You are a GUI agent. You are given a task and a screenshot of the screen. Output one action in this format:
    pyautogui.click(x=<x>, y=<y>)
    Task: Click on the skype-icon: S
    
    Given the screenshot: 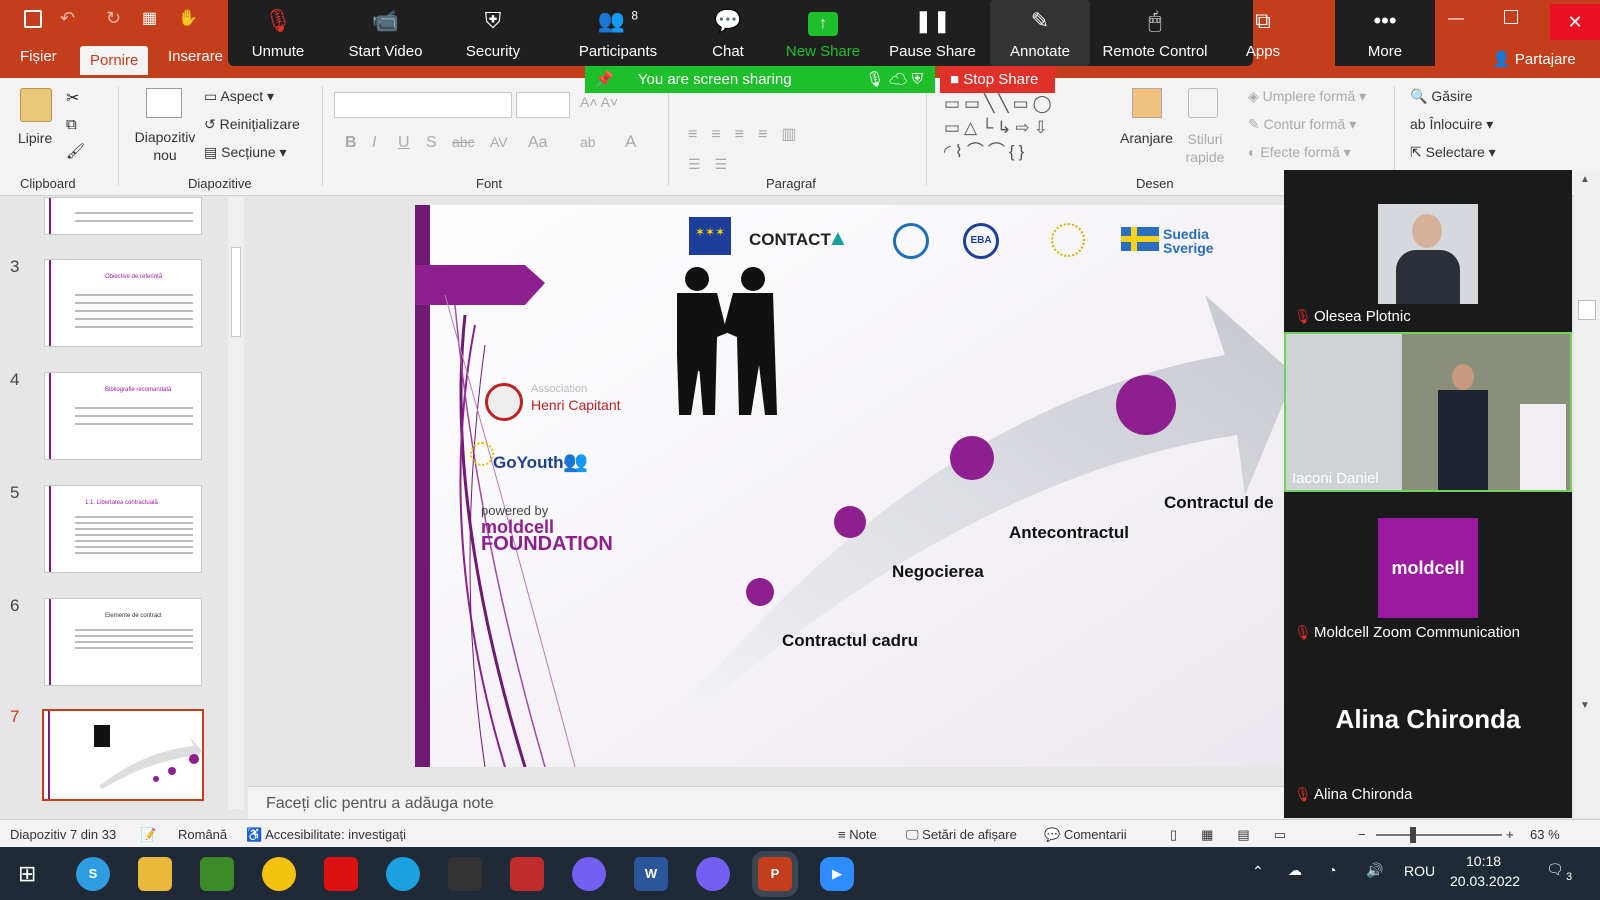 What is the action you would take?
    pyautogui.click(x=93, y=874)
    